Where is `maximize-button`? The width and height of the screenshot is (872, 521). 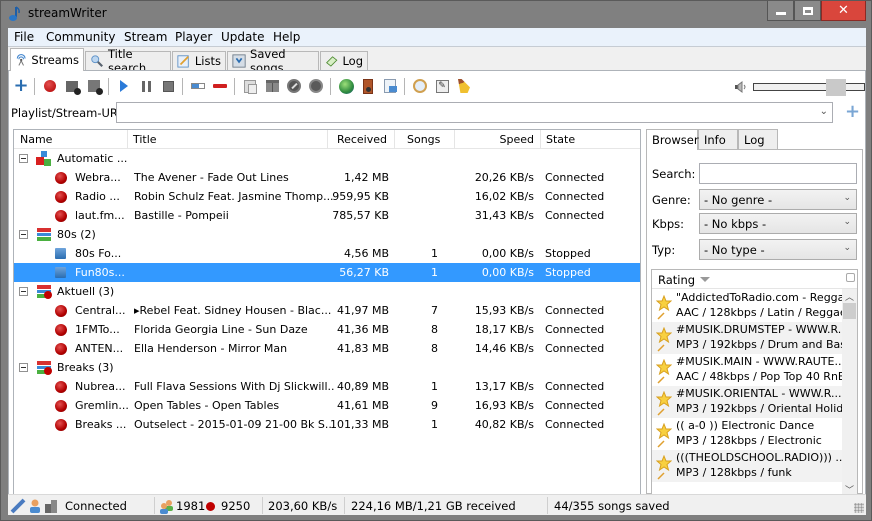
maximize-button is located at coordinates (807, 11).